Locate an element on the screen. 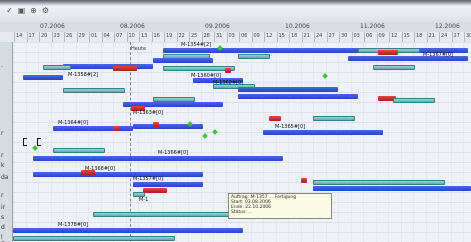 This screenshot has height=242, width=471. day-label: 13 is located at coordinates (144, 36).